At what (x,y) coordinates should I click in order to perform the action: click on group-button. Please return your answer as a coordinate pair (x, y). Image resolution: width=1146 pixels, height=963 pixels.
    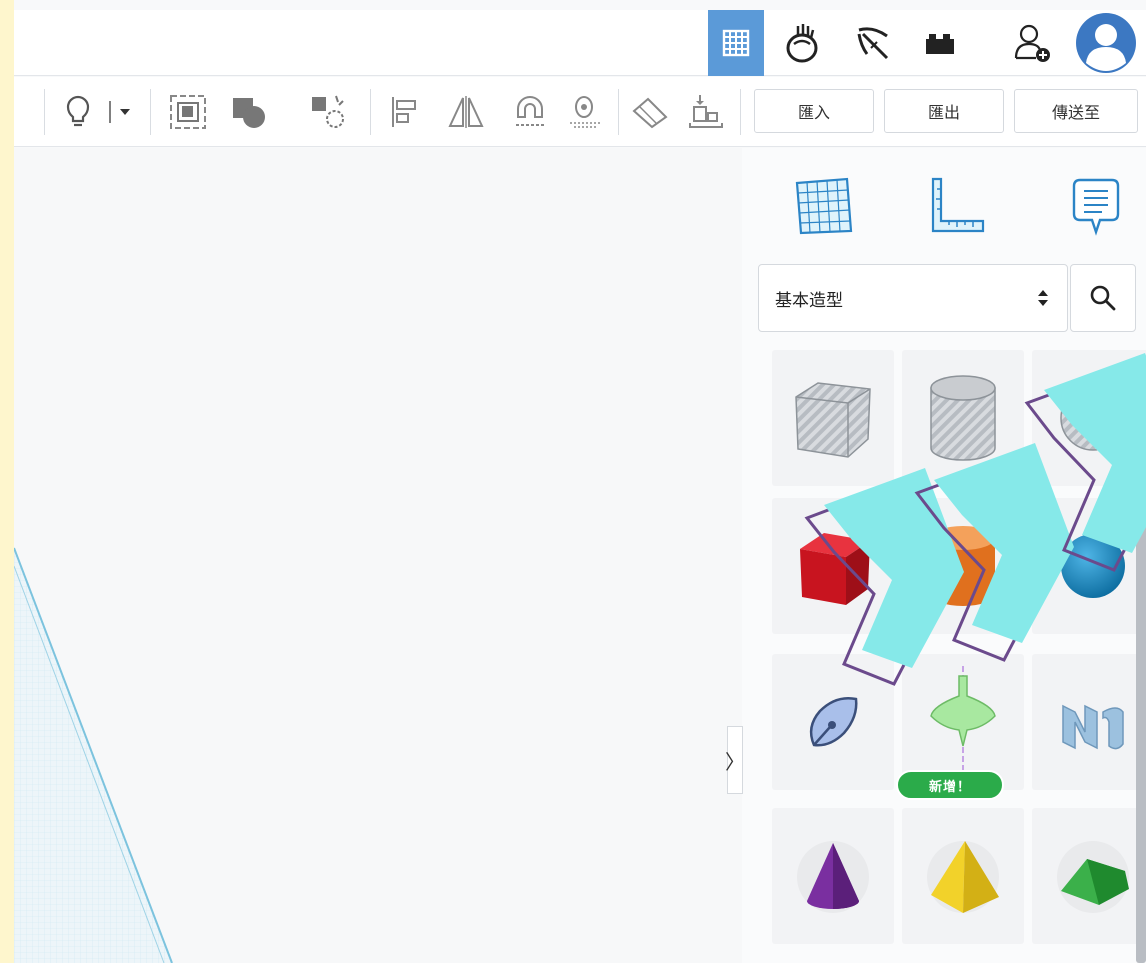
    Looking at the image, I should click on (188, 112).